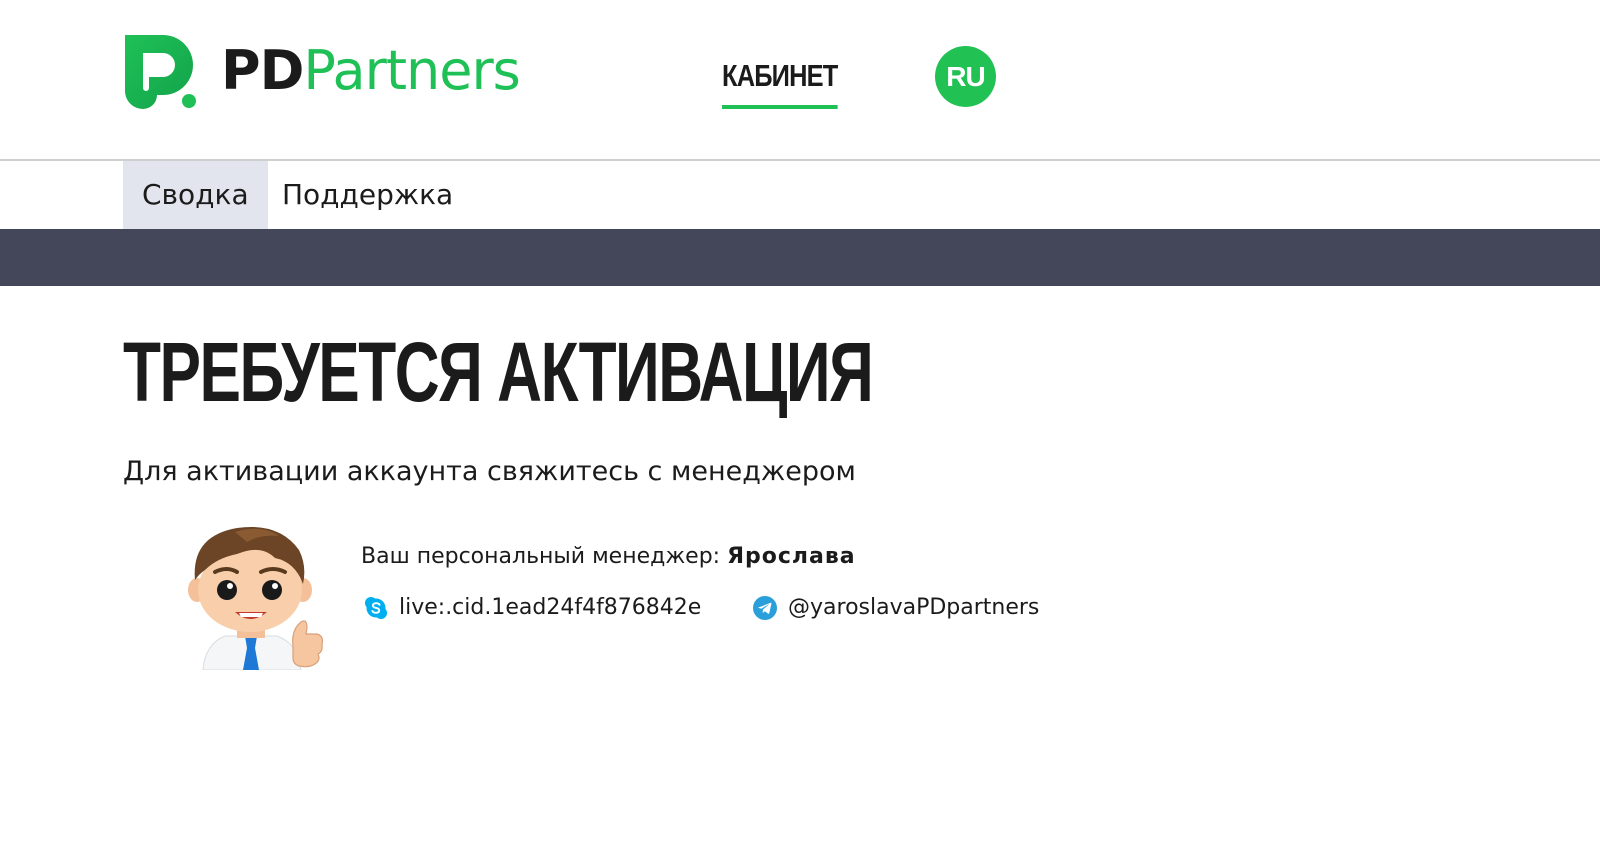  What do you see at coordinates (914, 607) in the screenshot?
I see `telegram-handle: @yaroslavaPDpartners` at bounding box center [914, 607].